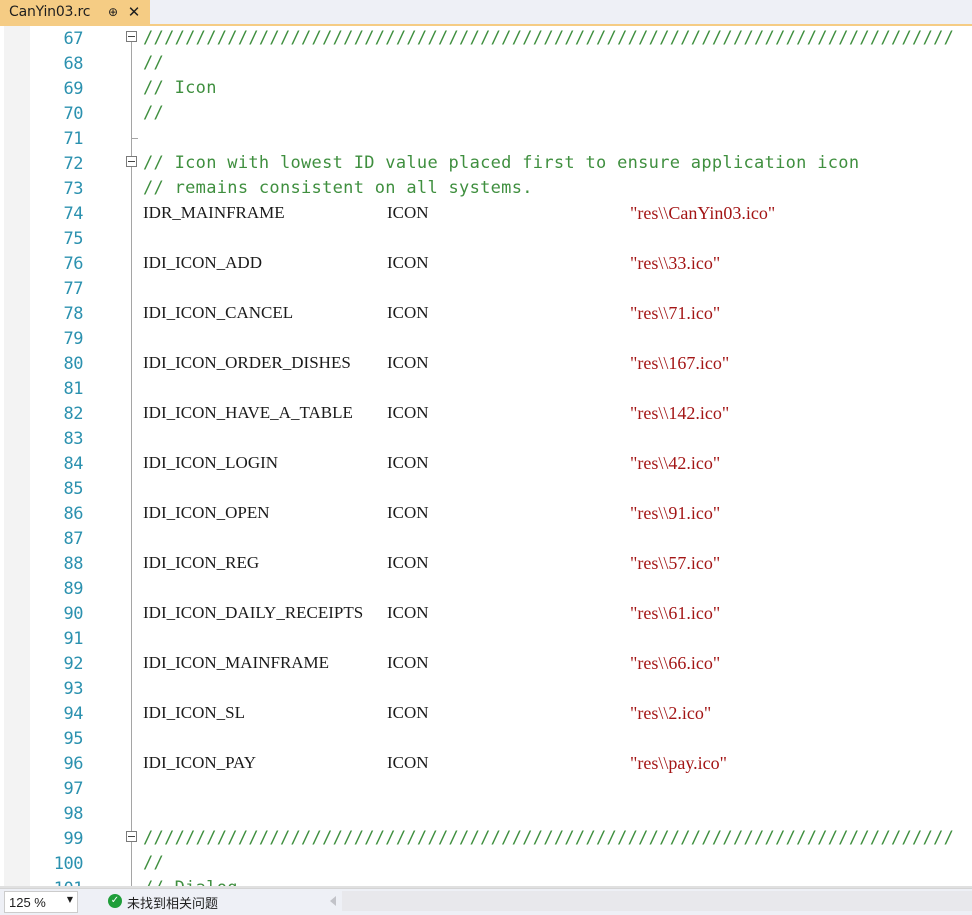 This screenshot has width=972, height=915. What do you see at coordinates (680, 413) in the screenshot?
I see `resource-path: "res\\142.ico"` at bounding box center [680, 413].